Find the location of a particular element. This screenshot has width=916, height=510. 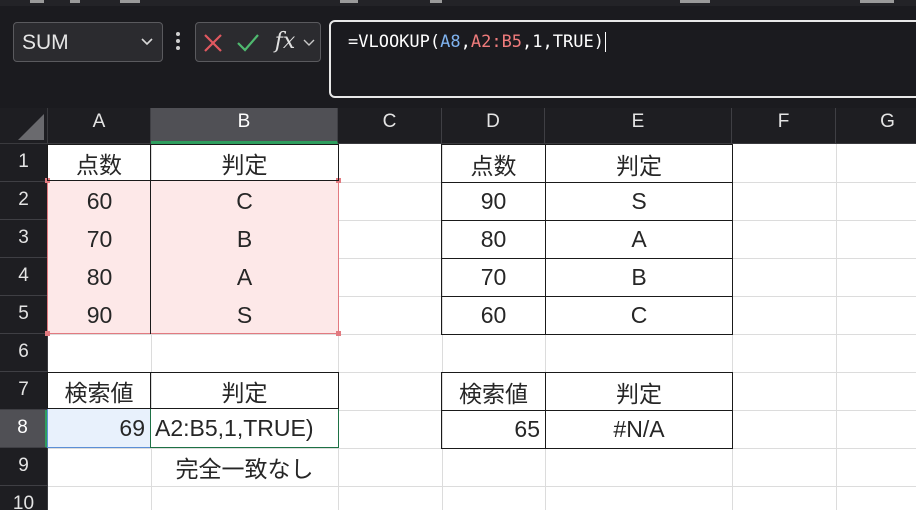

select-all-triangle-icon is located at coordinates (31, 127).